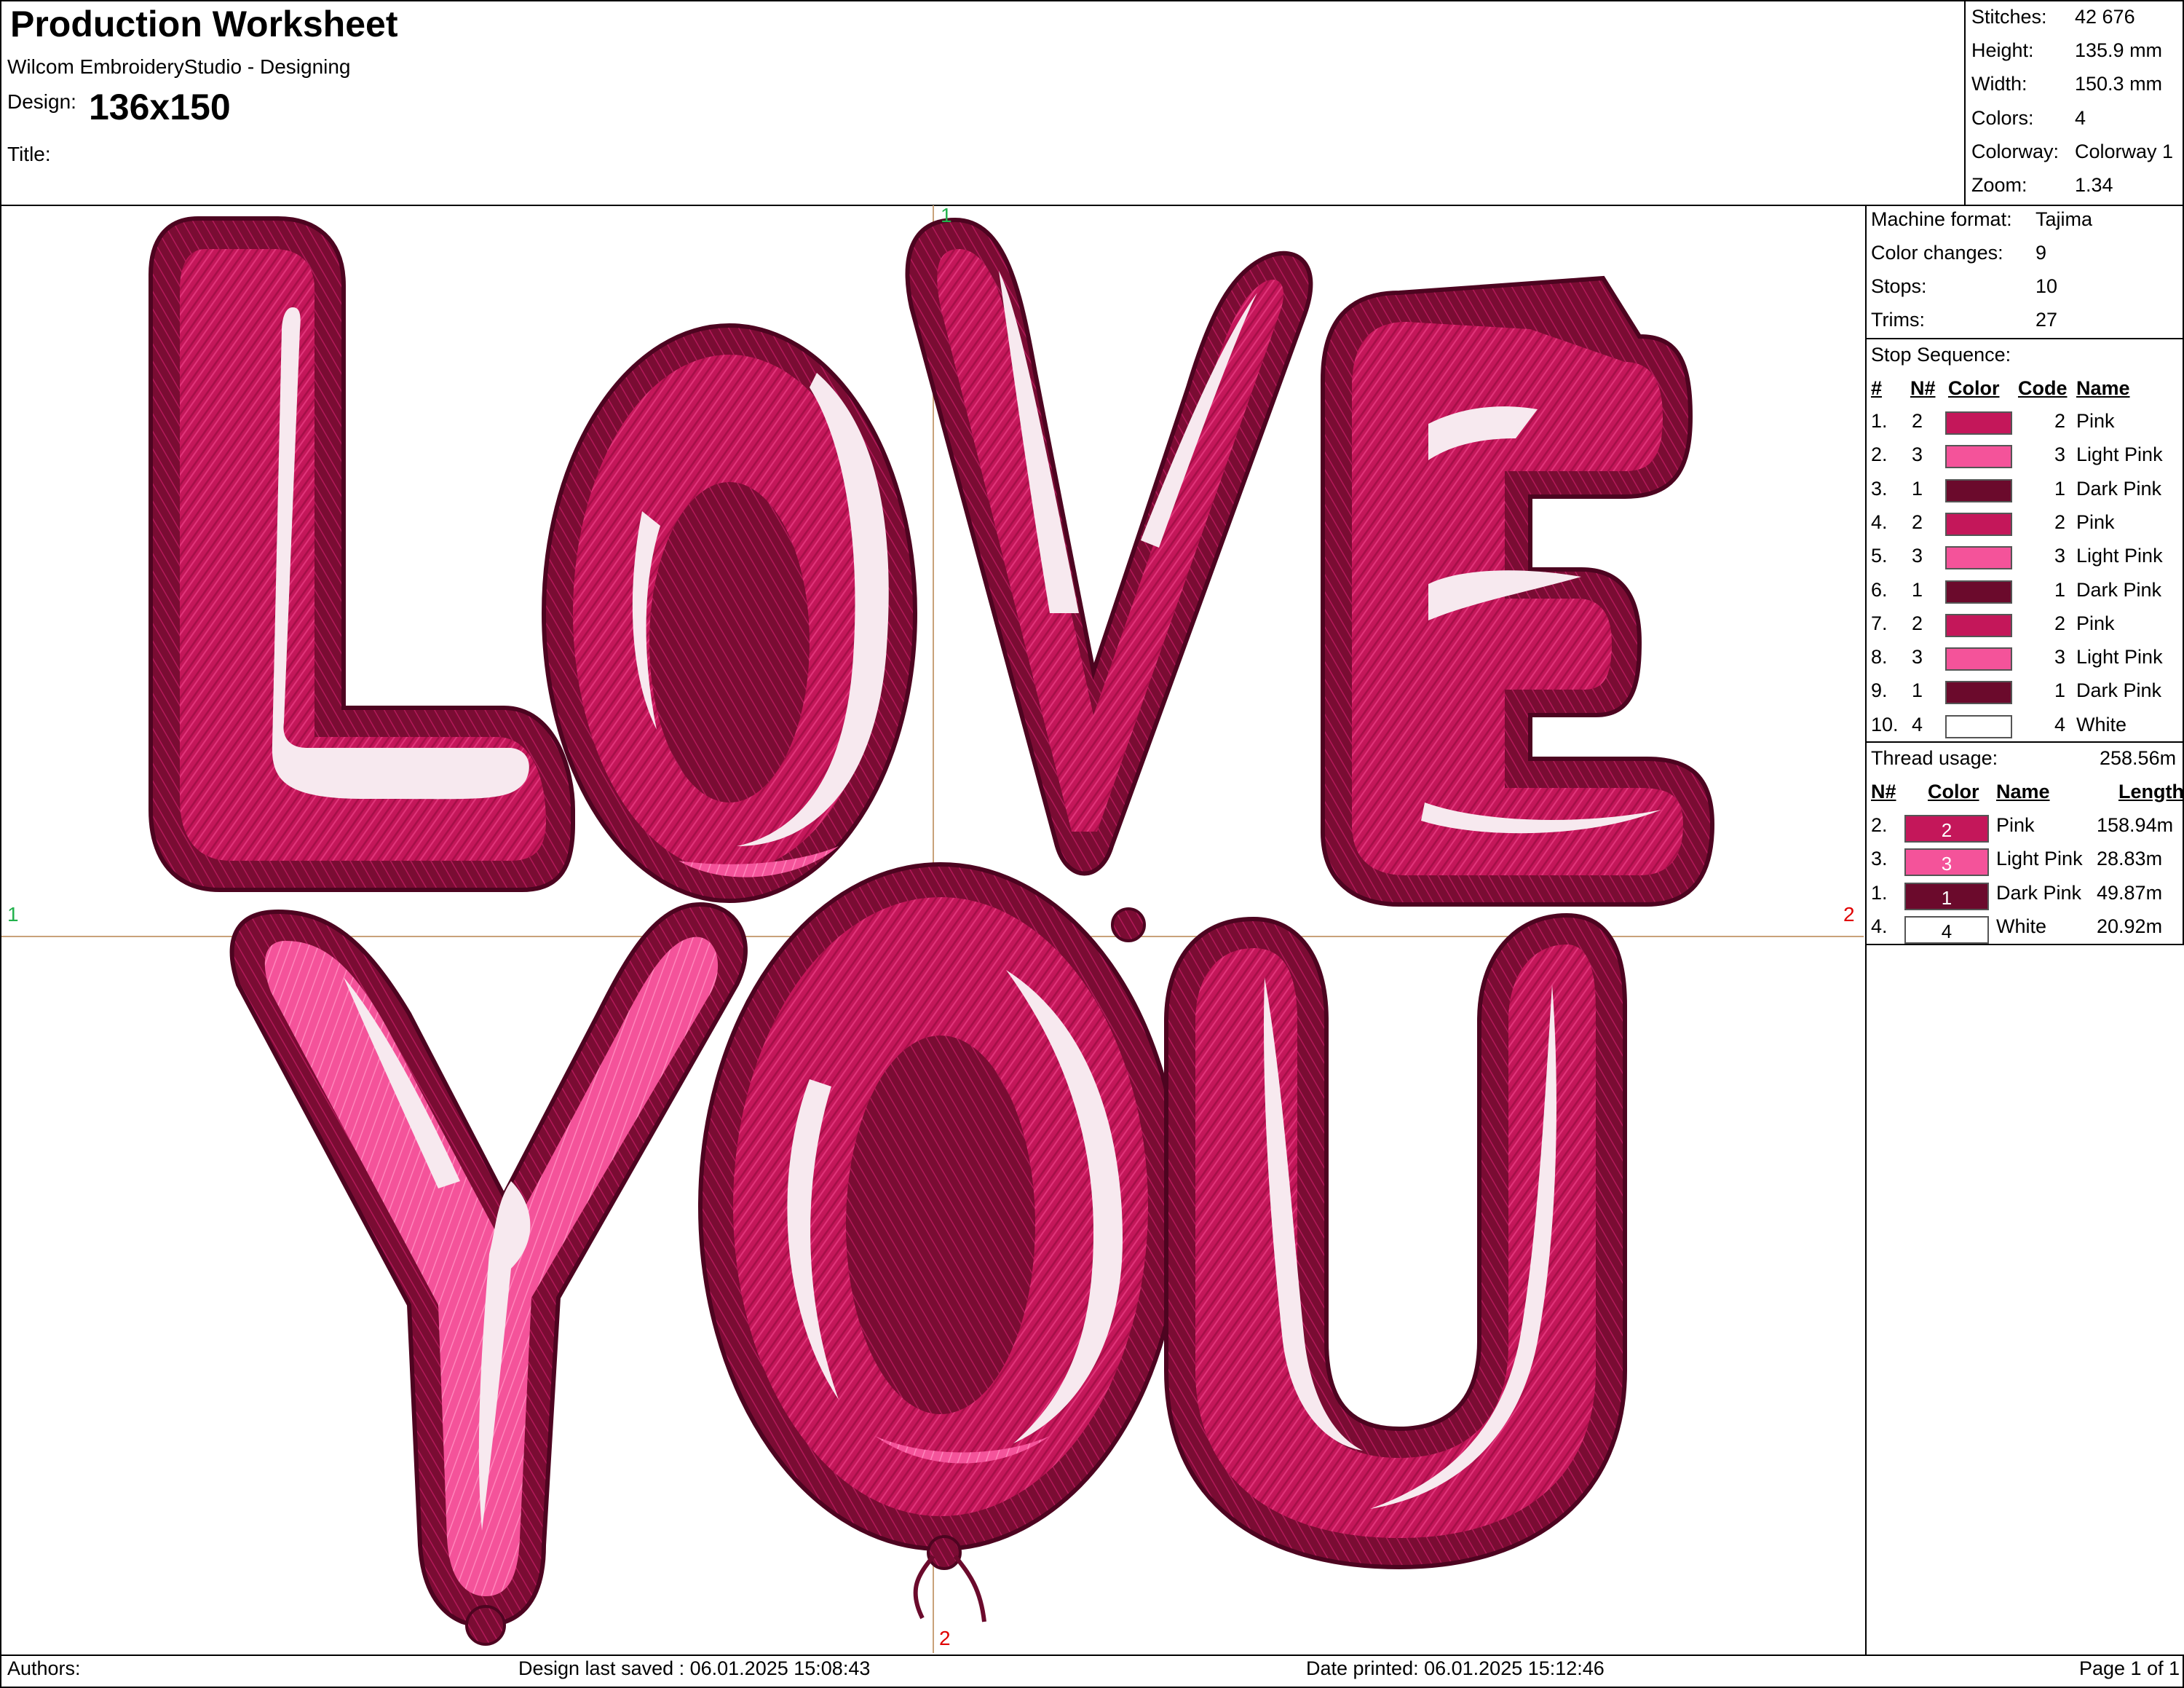  What do you see at coordinates (2151, 791) in the screenshot?
I see `thread-col-length: Length` at bounding box center [2151, 791].